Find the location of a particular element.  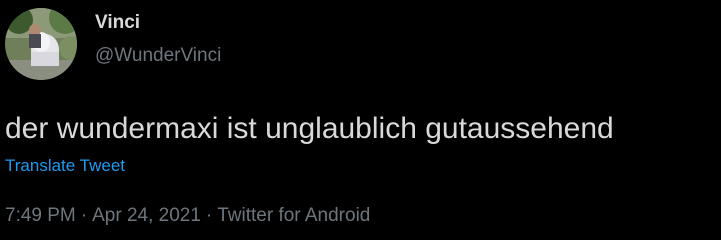

tweet-date: Apr 24, 2021 is located at coordinates (146, 215).